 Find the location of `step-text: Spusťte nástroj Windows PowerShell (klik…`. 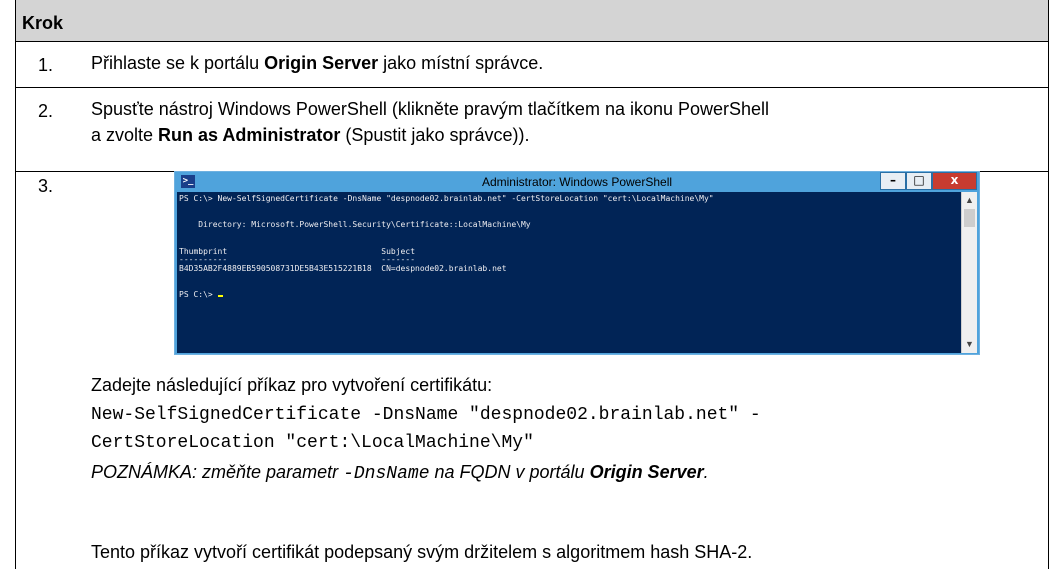

step-text: Spusťte nástroj Windows PowerShell (klik… is located at coordinates (430, 122).